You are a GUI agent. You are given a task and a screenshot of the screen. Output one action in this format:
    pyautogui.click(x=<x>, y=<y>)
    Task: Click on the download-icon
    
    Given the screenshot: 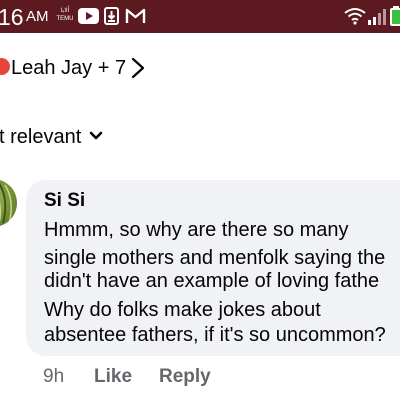 What is the action you would take?
    pyautogui.click(x=111, y=16)
    